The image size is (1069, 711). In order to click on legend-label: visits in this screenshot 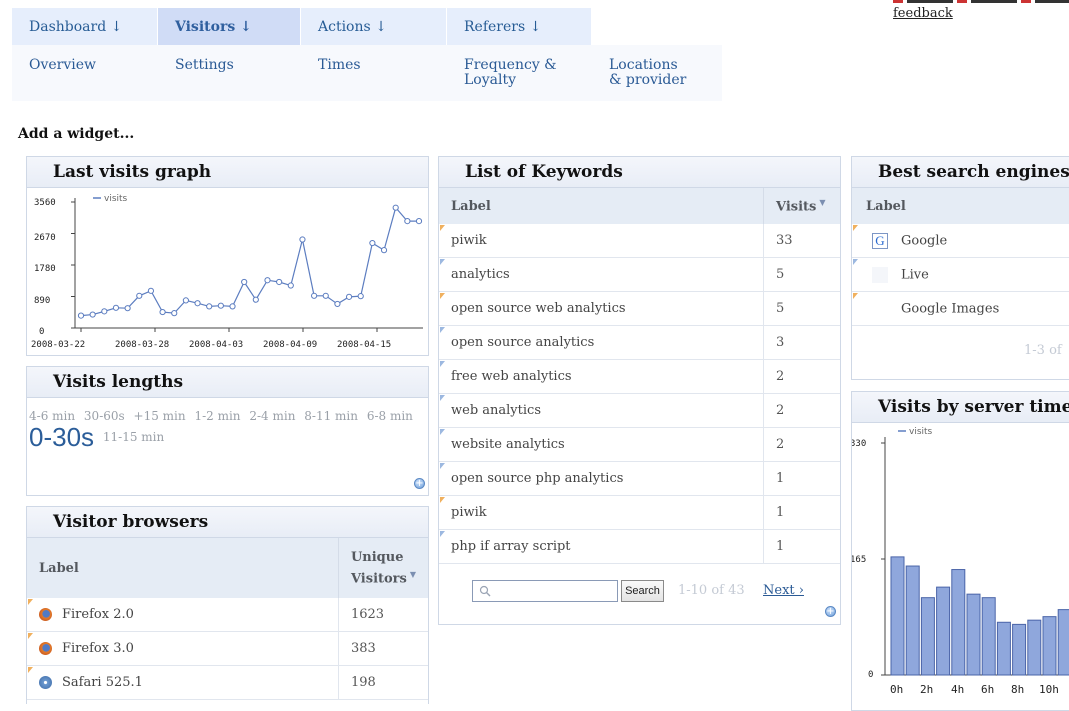, I will do `click(921, 432)`.